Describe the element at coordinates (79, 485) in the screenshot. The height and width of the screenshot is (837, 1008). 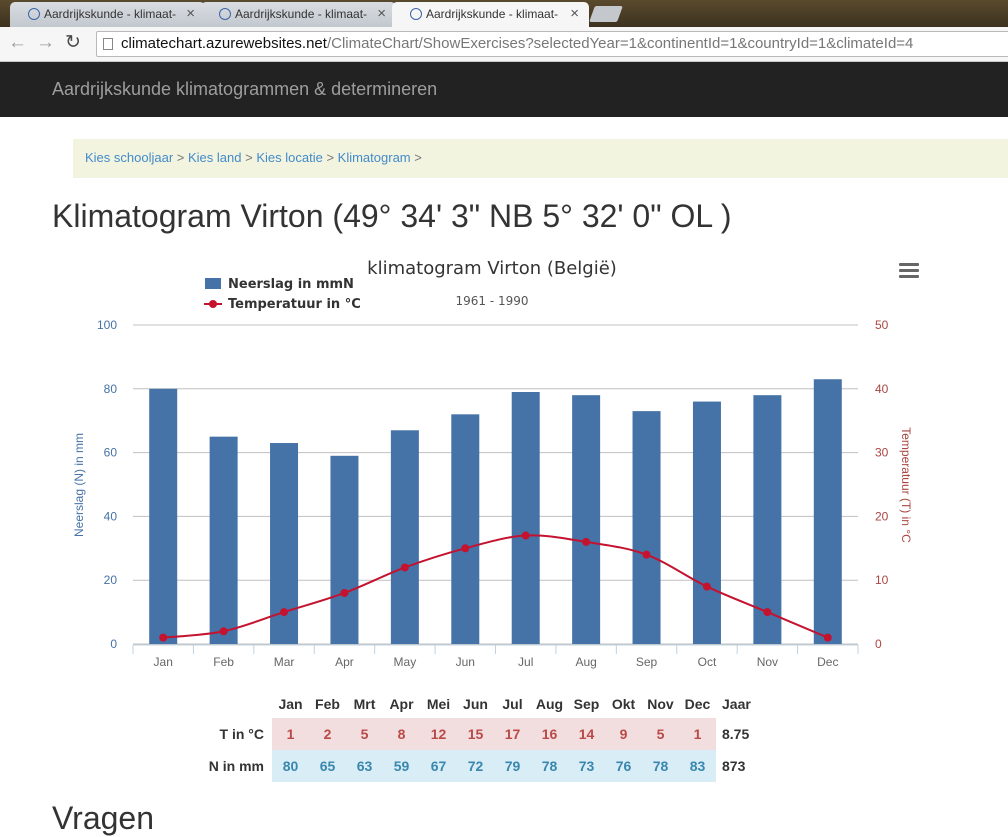
I see `y-left-axis-title: Neerslag (N) in mm` at that location.